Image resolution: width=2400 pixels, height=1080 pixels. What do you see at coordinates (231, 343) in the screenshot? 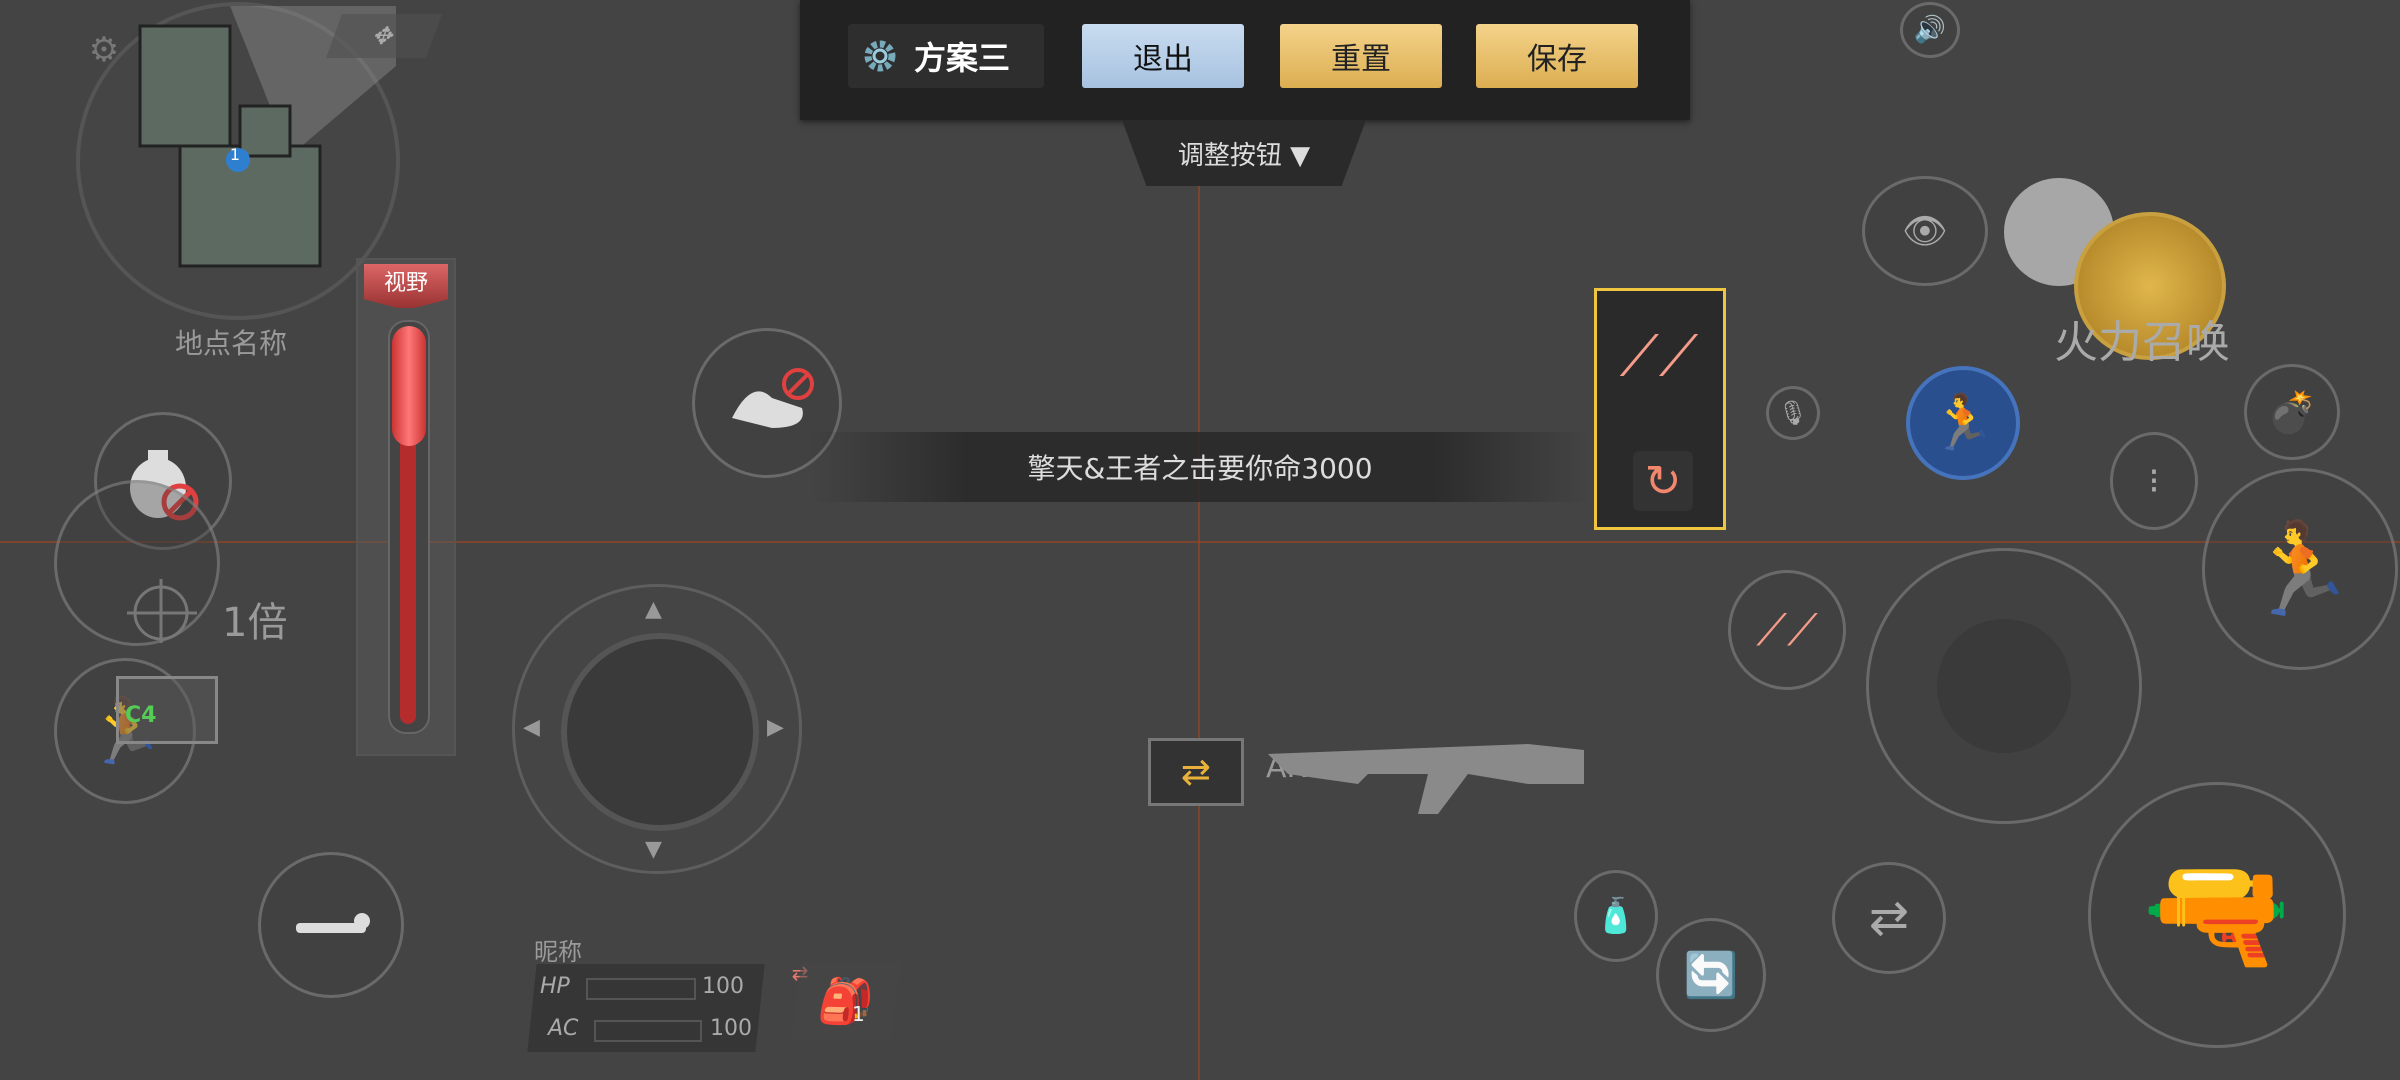
I see `location-name: 地点名称` at bounding box center [231, 343].